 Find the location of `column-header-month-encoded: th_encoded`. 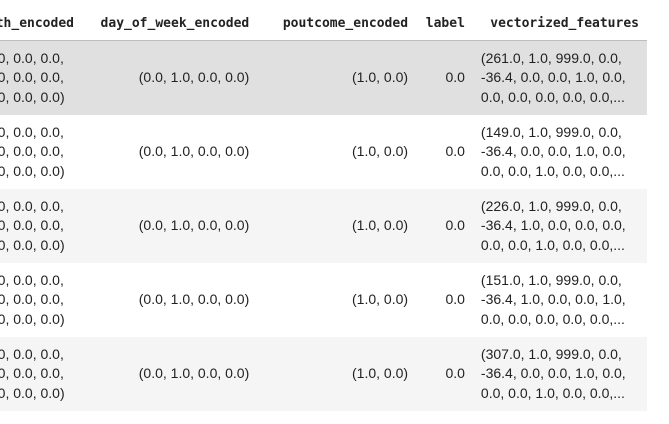

column-header-month-encoded: th_encoded is located at coordinates (41, 23).